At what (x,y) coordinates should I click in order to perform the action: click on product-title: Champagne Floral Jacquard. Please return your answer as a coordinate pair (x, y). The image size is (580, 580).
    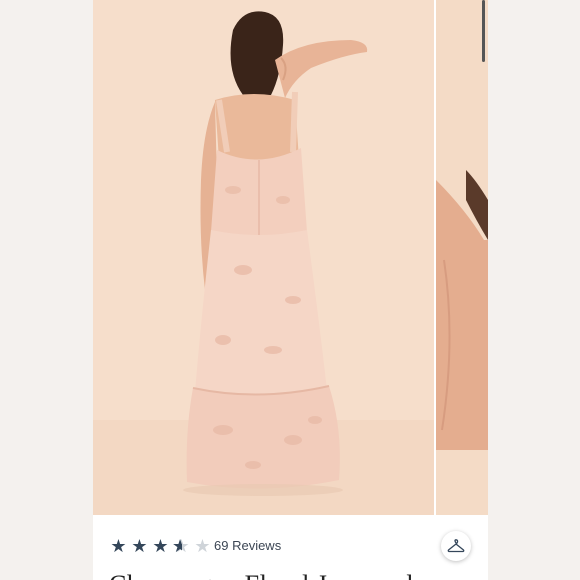
    Looking at the image, I should click on (261, 575).